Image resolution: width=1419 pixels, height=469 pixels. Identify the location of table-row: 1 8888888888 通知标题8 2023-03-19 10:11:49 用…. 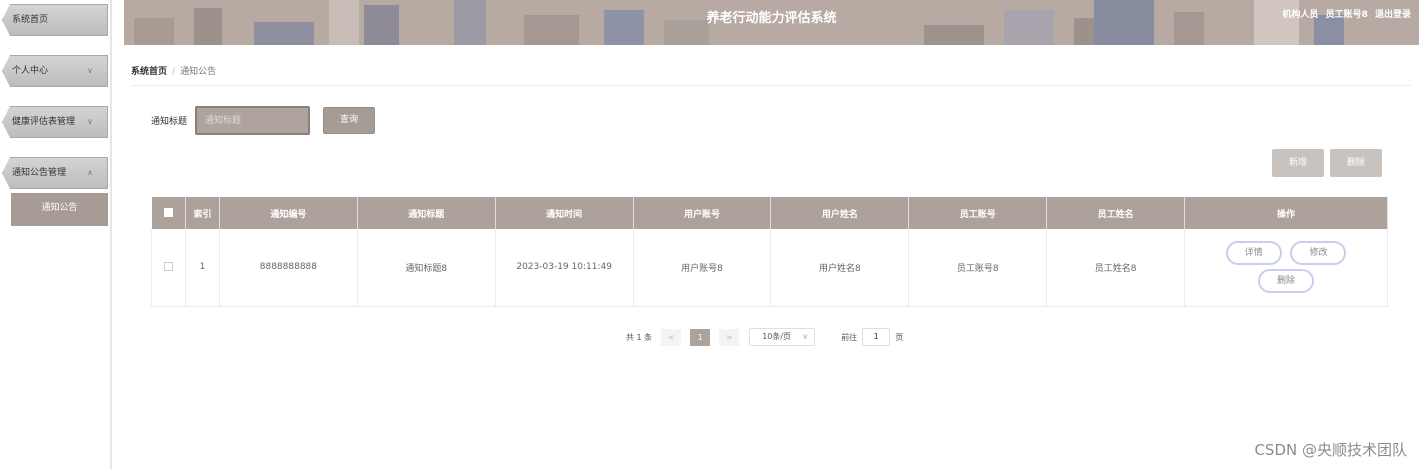
(769, 268).